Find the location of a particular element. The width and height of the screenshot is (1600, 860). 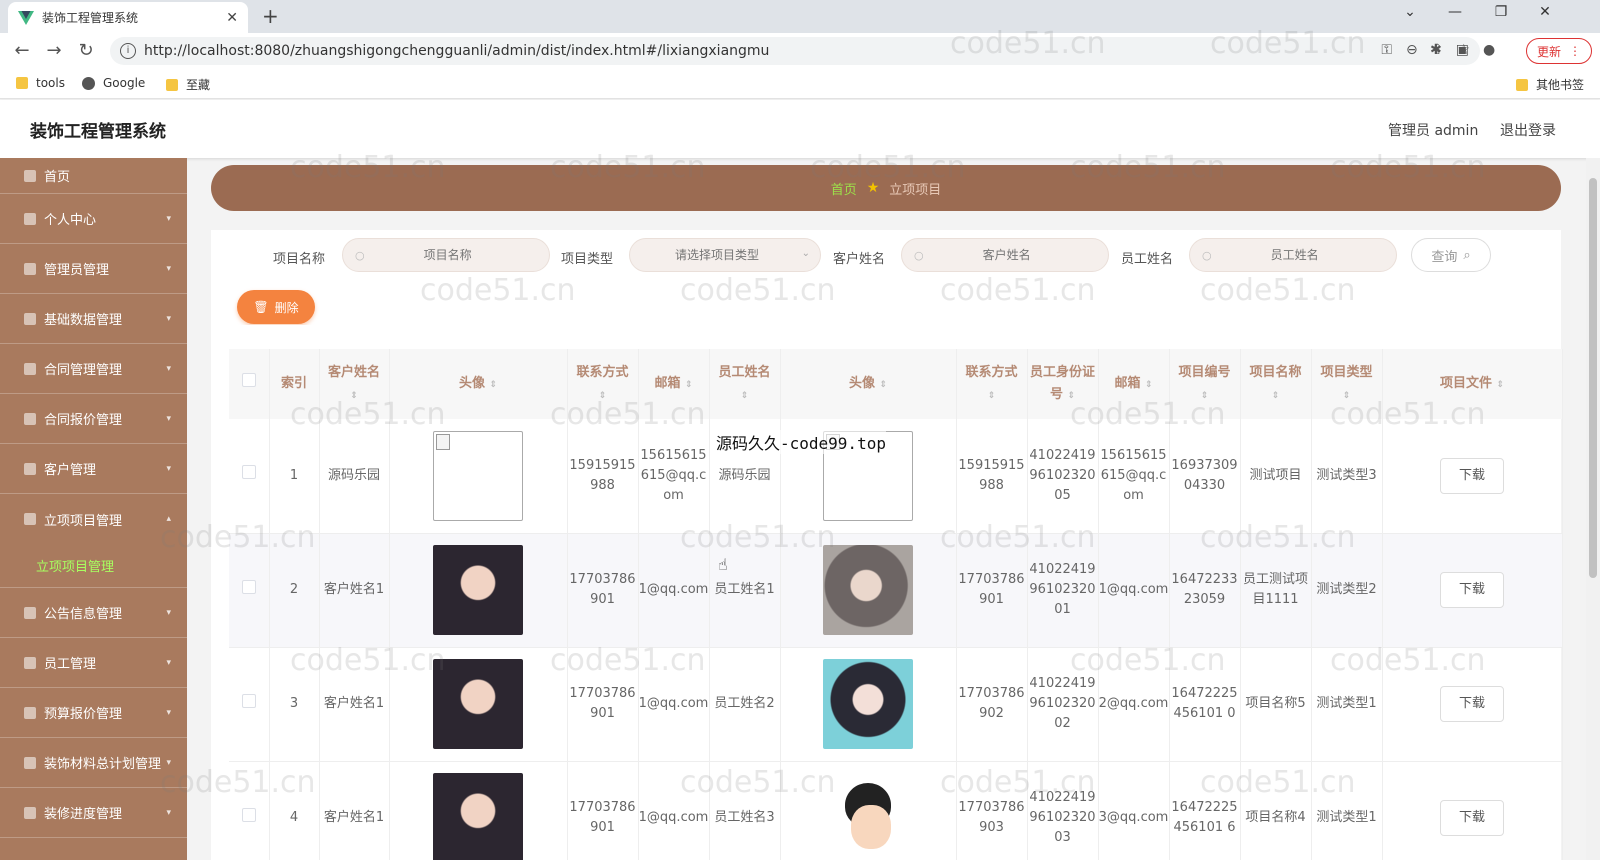

project-type-input is located at coordinates (717, 255).